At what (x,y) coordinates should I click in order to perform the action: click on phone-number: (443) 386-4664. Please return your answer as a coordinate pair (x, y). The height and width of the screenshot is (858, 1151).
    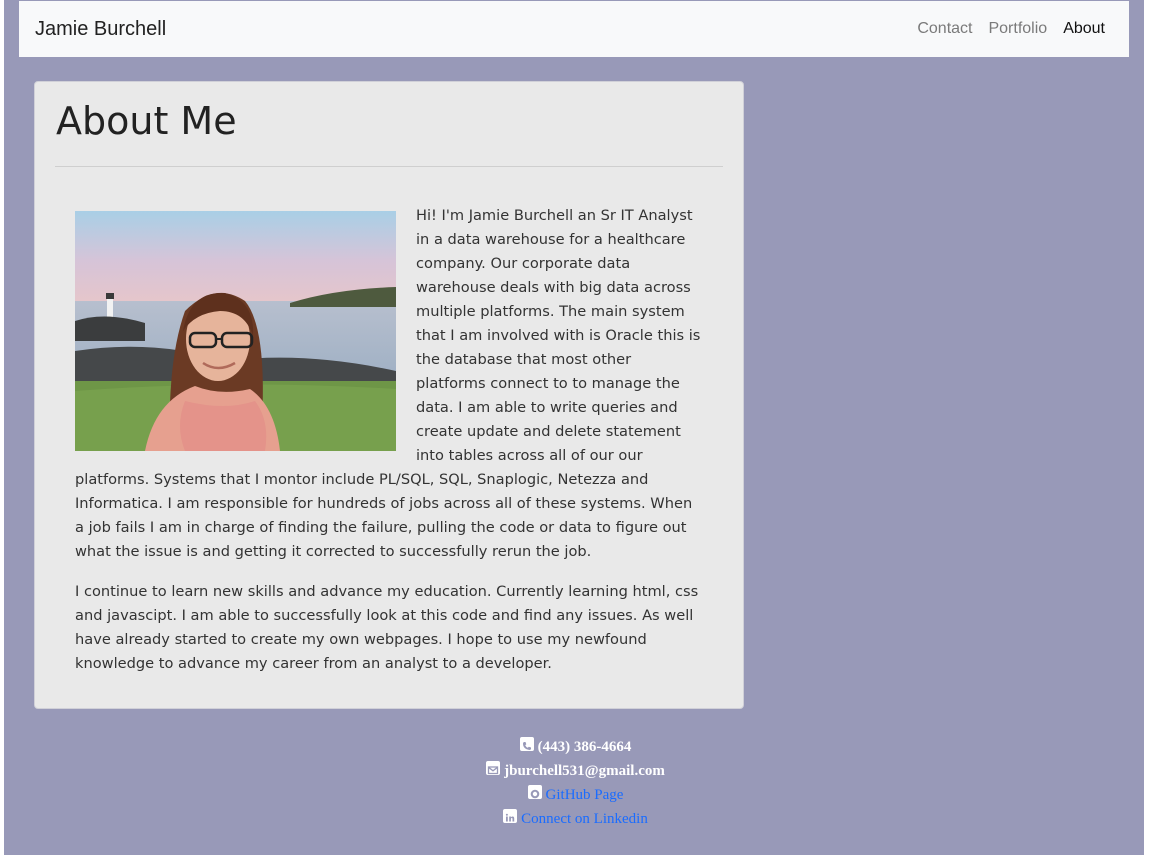
    Looking at the image, I should click on (584, 747).